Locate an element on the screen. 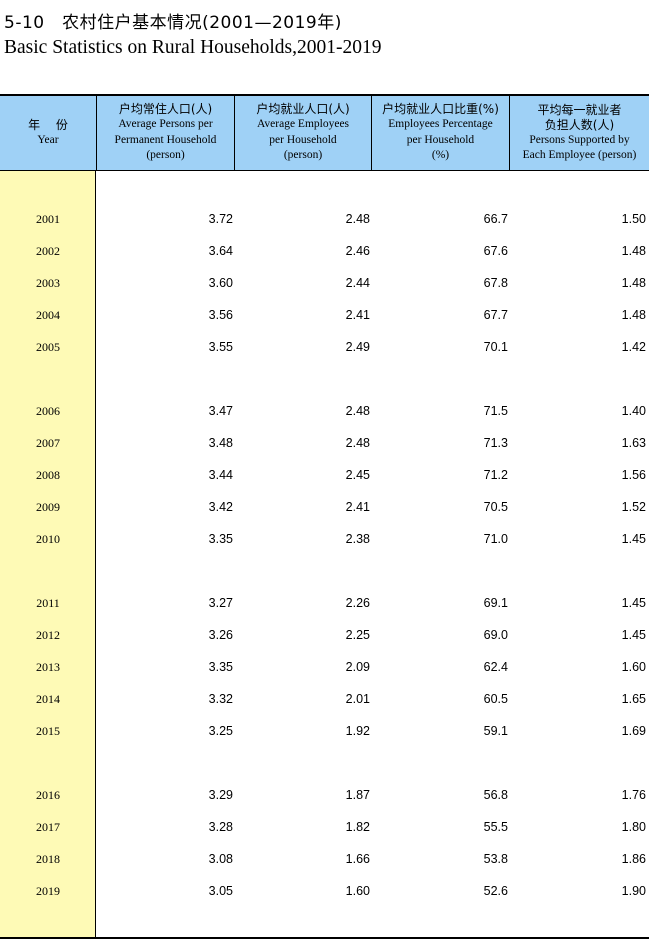 The height and width of the screenshot is (940, 649). cell-avg-persons: 3.08 is located at coordinates (220, 859).